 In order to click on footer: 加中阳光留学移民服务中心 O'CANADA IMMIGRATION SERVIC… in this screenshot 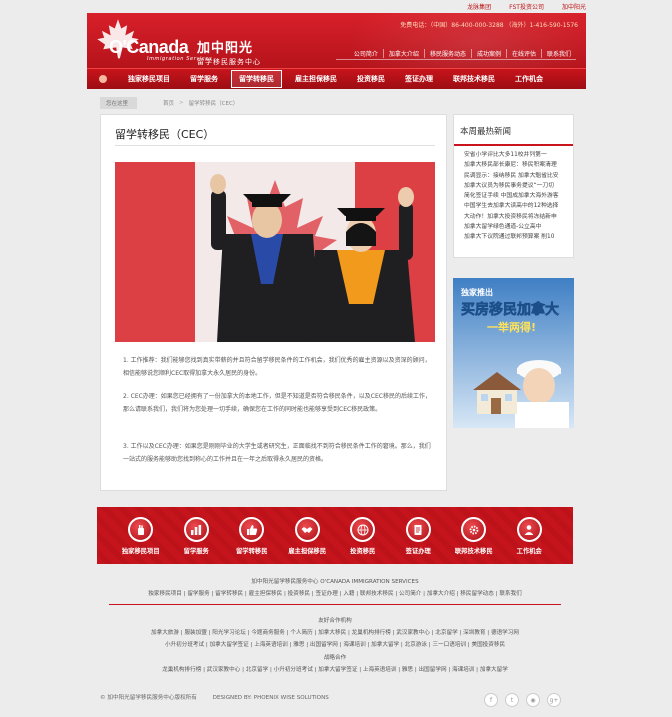, I will do `click(335, 626)`.